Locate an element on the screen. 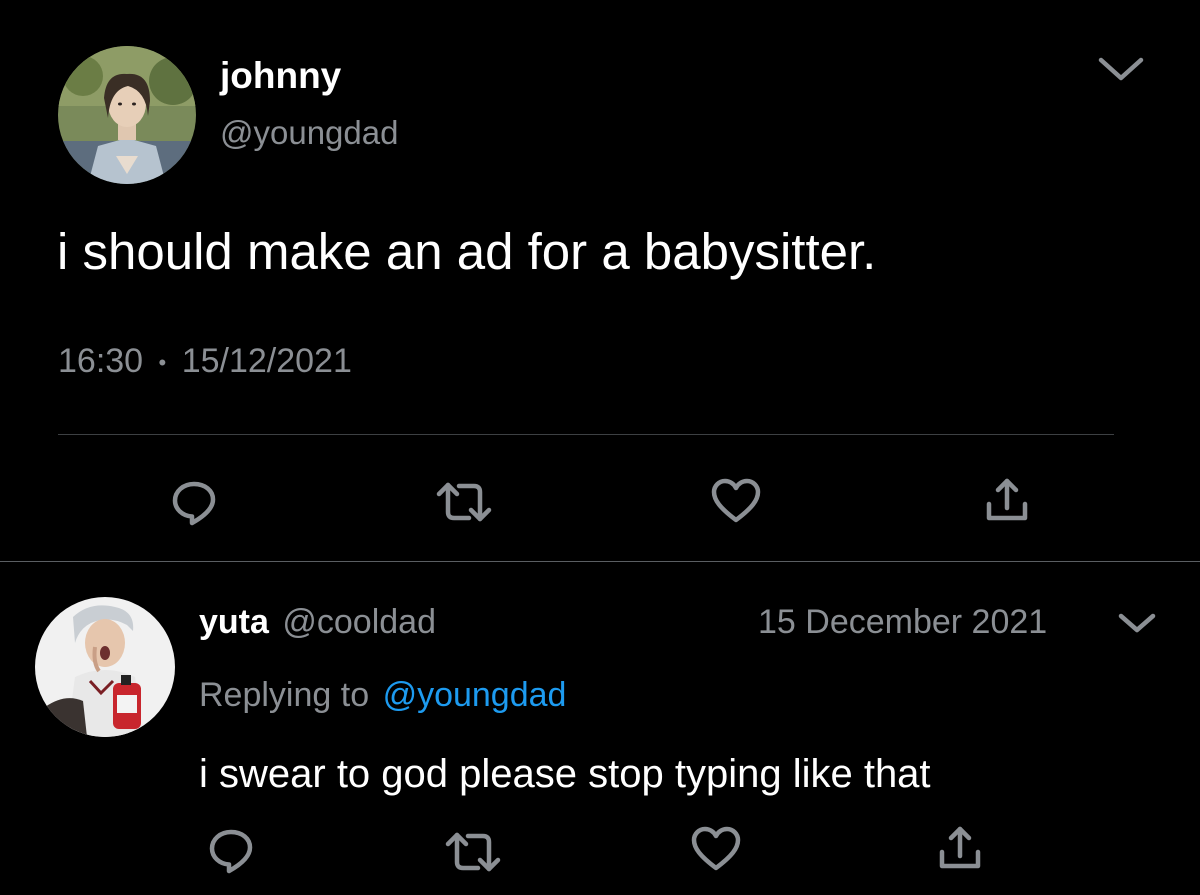 The width and height of the screenshot is (1200, 895). tweet-date: 15/12/2021 is located at coordinates (266, 361).